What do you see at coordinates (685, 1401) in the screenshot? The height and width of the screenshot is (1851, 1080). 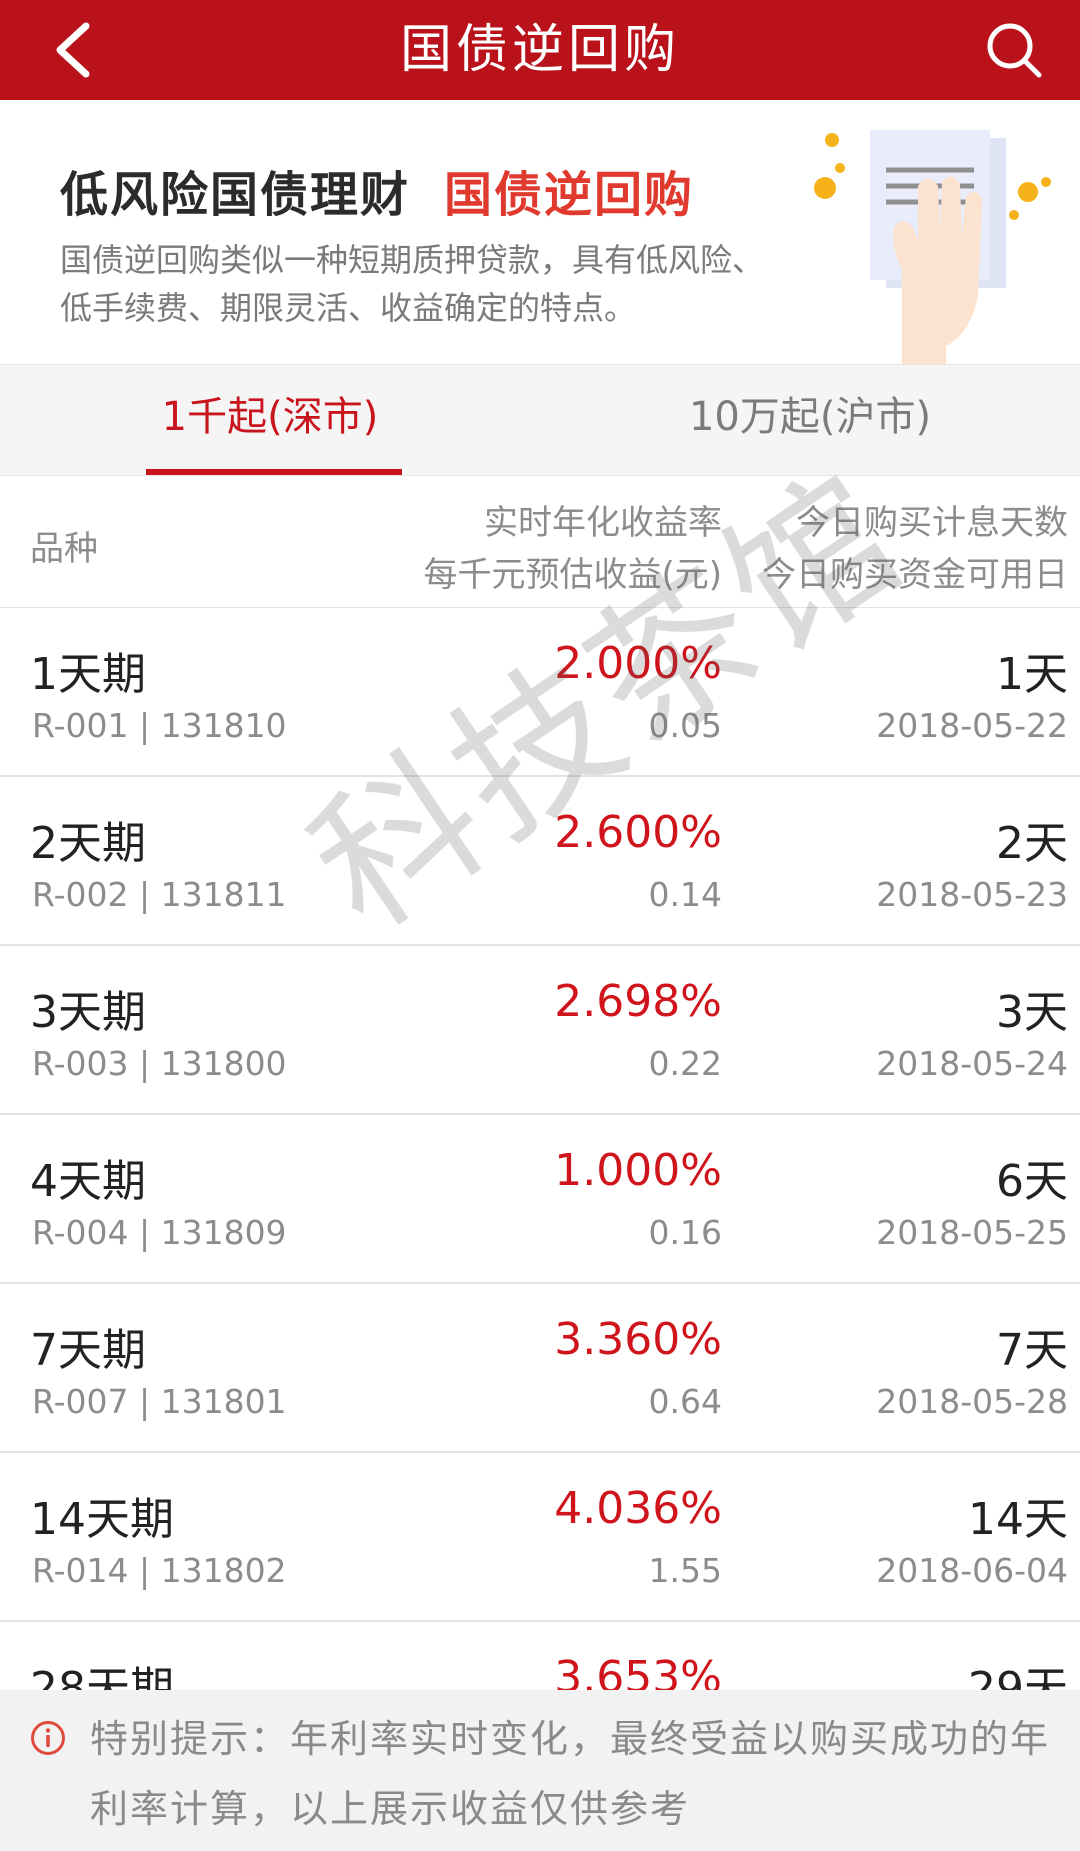 I see `row-earn: 0.64` at bounding box center [685, 1401].